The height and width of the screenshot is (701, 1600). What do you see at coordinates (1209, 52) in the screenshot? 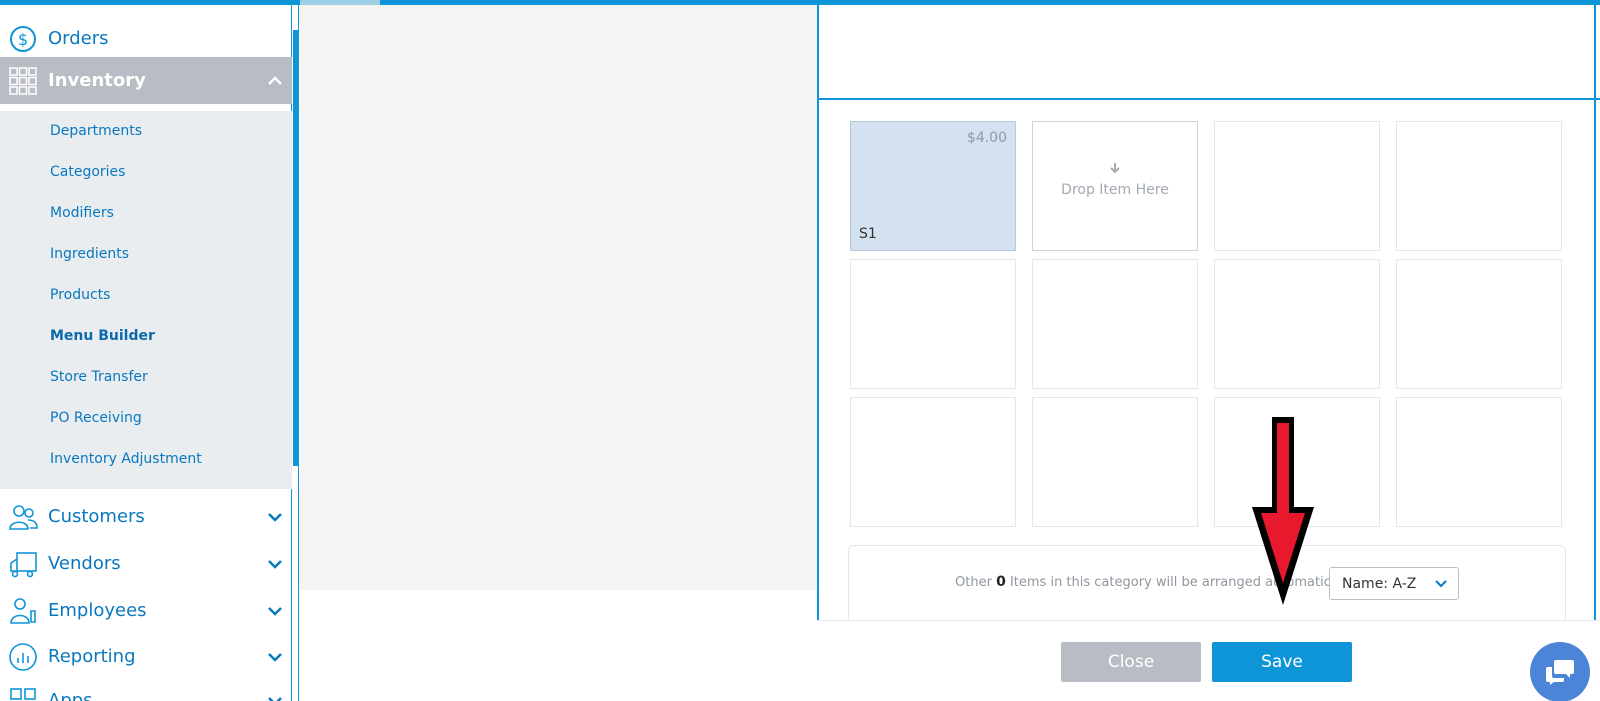
I see `panel-header` at bounding box center [1209, 52].